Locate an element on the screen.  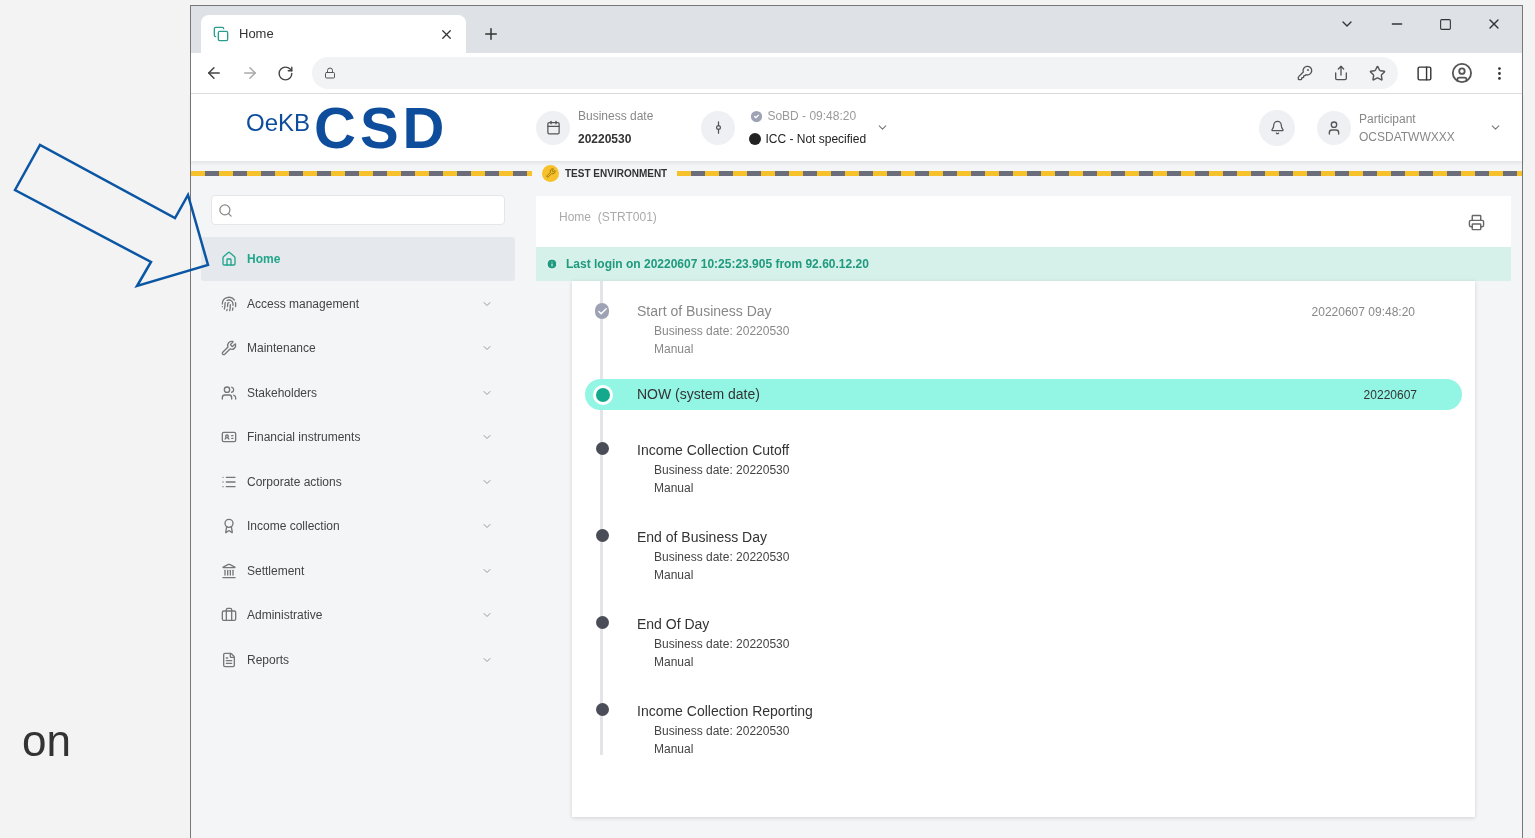
last-login-notice: Last login on 20220607 10:25:23.905 from 92.60.12.20 is located at coordinates (717, 264).